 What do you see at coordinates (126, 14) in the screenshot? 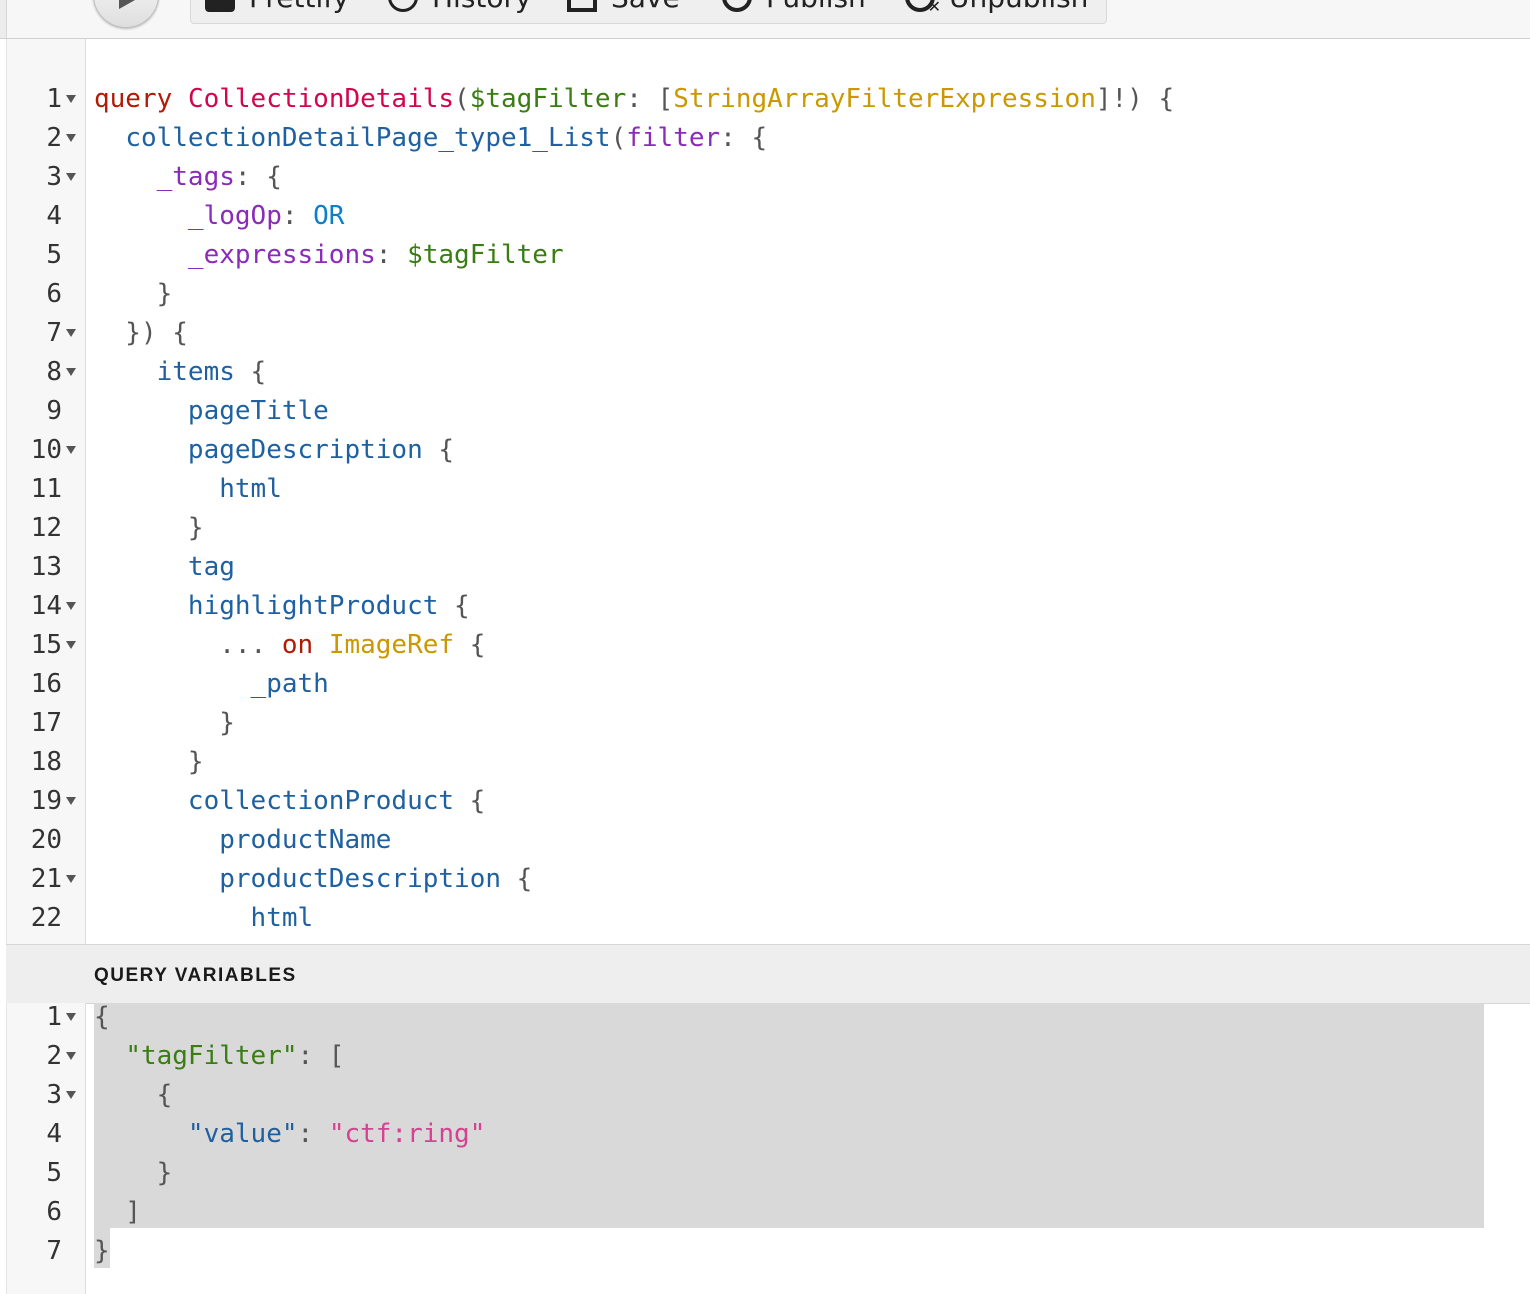
I see `run-query-button` at bounding box center [126, 14].